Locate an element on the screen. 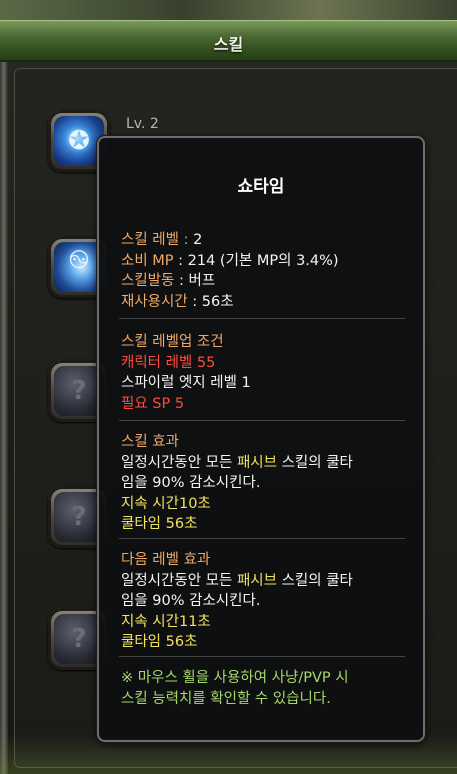  cooldown-value: : 56초 is located at coordinates (210, 301).